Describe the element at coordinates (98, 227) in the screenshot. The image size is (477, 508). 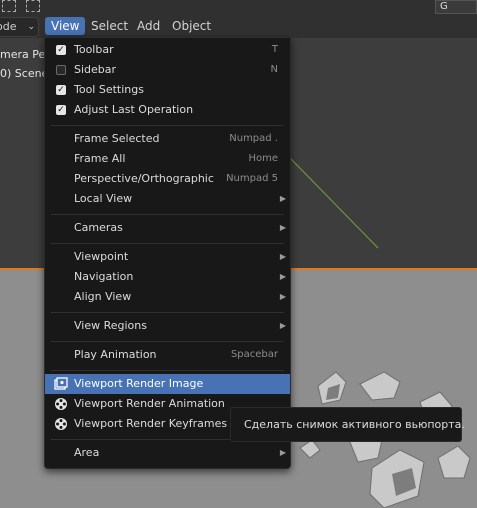
I see `menu-item-label: Cameras` at that location.